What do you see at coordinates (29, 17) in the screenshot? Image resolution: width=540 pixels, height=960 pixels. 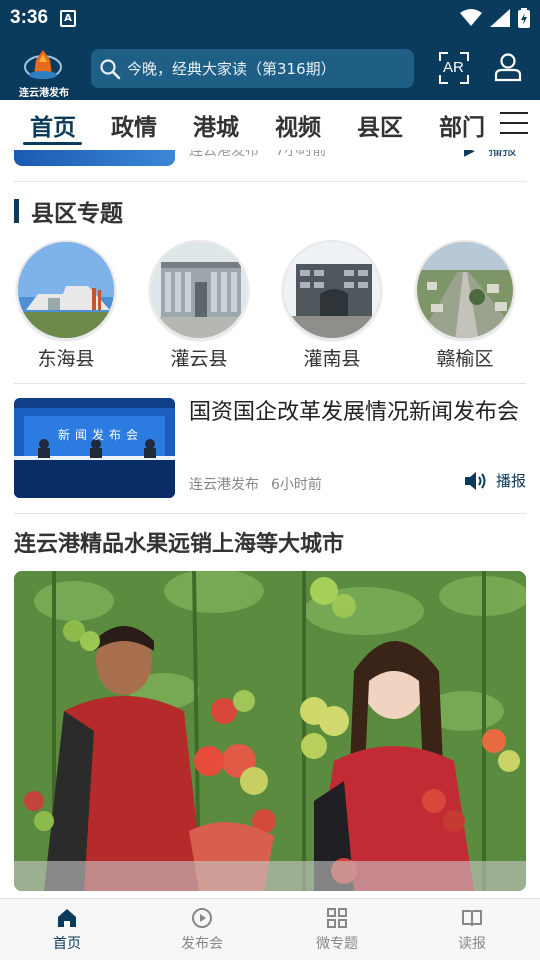 I see `status-time: 3:36` at bounding box center [29, 17].